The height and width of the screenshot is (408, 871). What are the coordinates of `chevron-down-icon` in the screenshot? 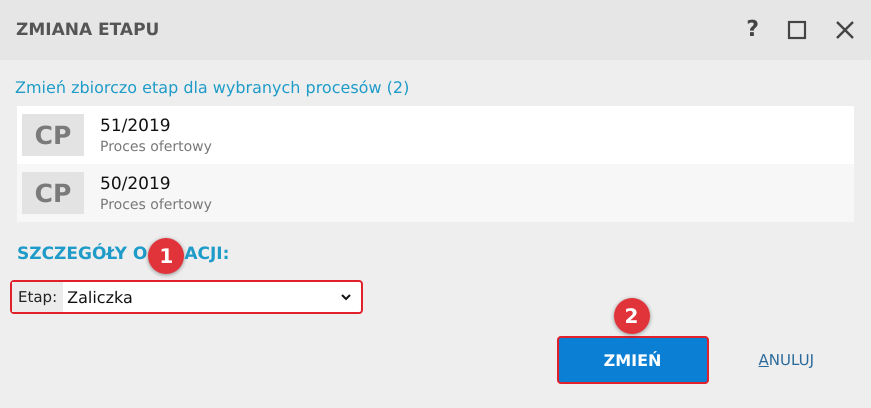 It's located at (346, 297).